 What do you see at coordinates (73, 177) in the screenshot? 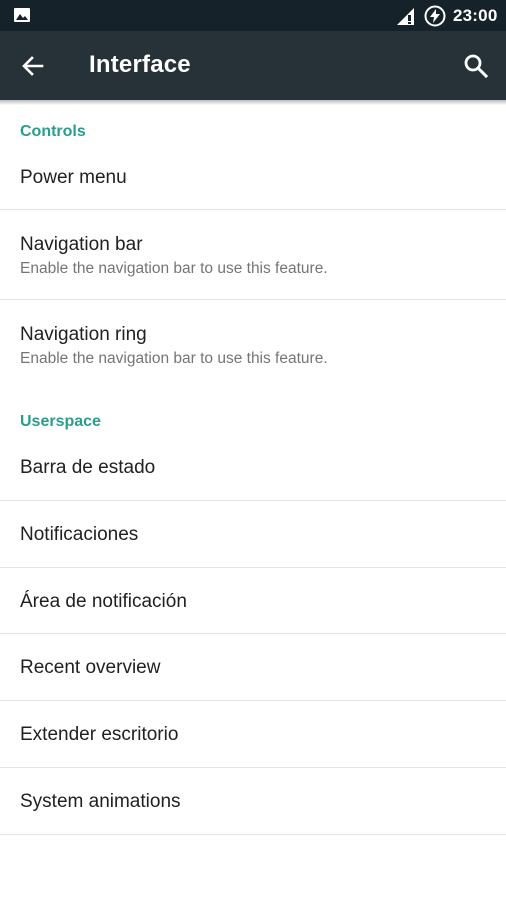
I see `pref-title: Power menu` at bounding box center [73, 177].